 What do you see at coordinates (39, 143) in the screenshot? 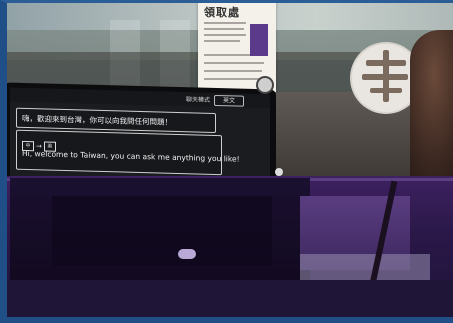
I see `translation-indicator: 中 → 英` at bounding box center [39, 143].